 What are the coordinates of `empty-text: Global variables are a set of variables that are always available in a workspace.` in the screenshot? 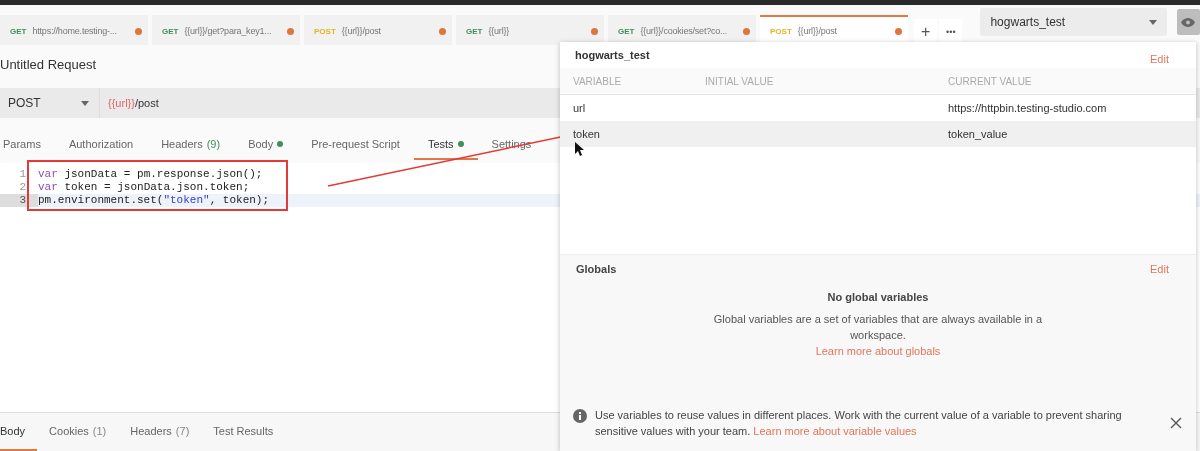 It's located at (878, 327).